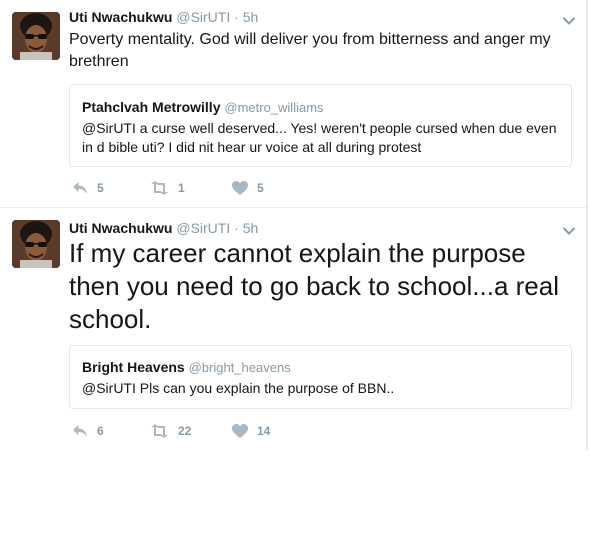 The height and width of the screenshot is (534, 590). Describe the element at coordinates (88, 431) in the screenshot. I see `reply-button: 6` at that location.